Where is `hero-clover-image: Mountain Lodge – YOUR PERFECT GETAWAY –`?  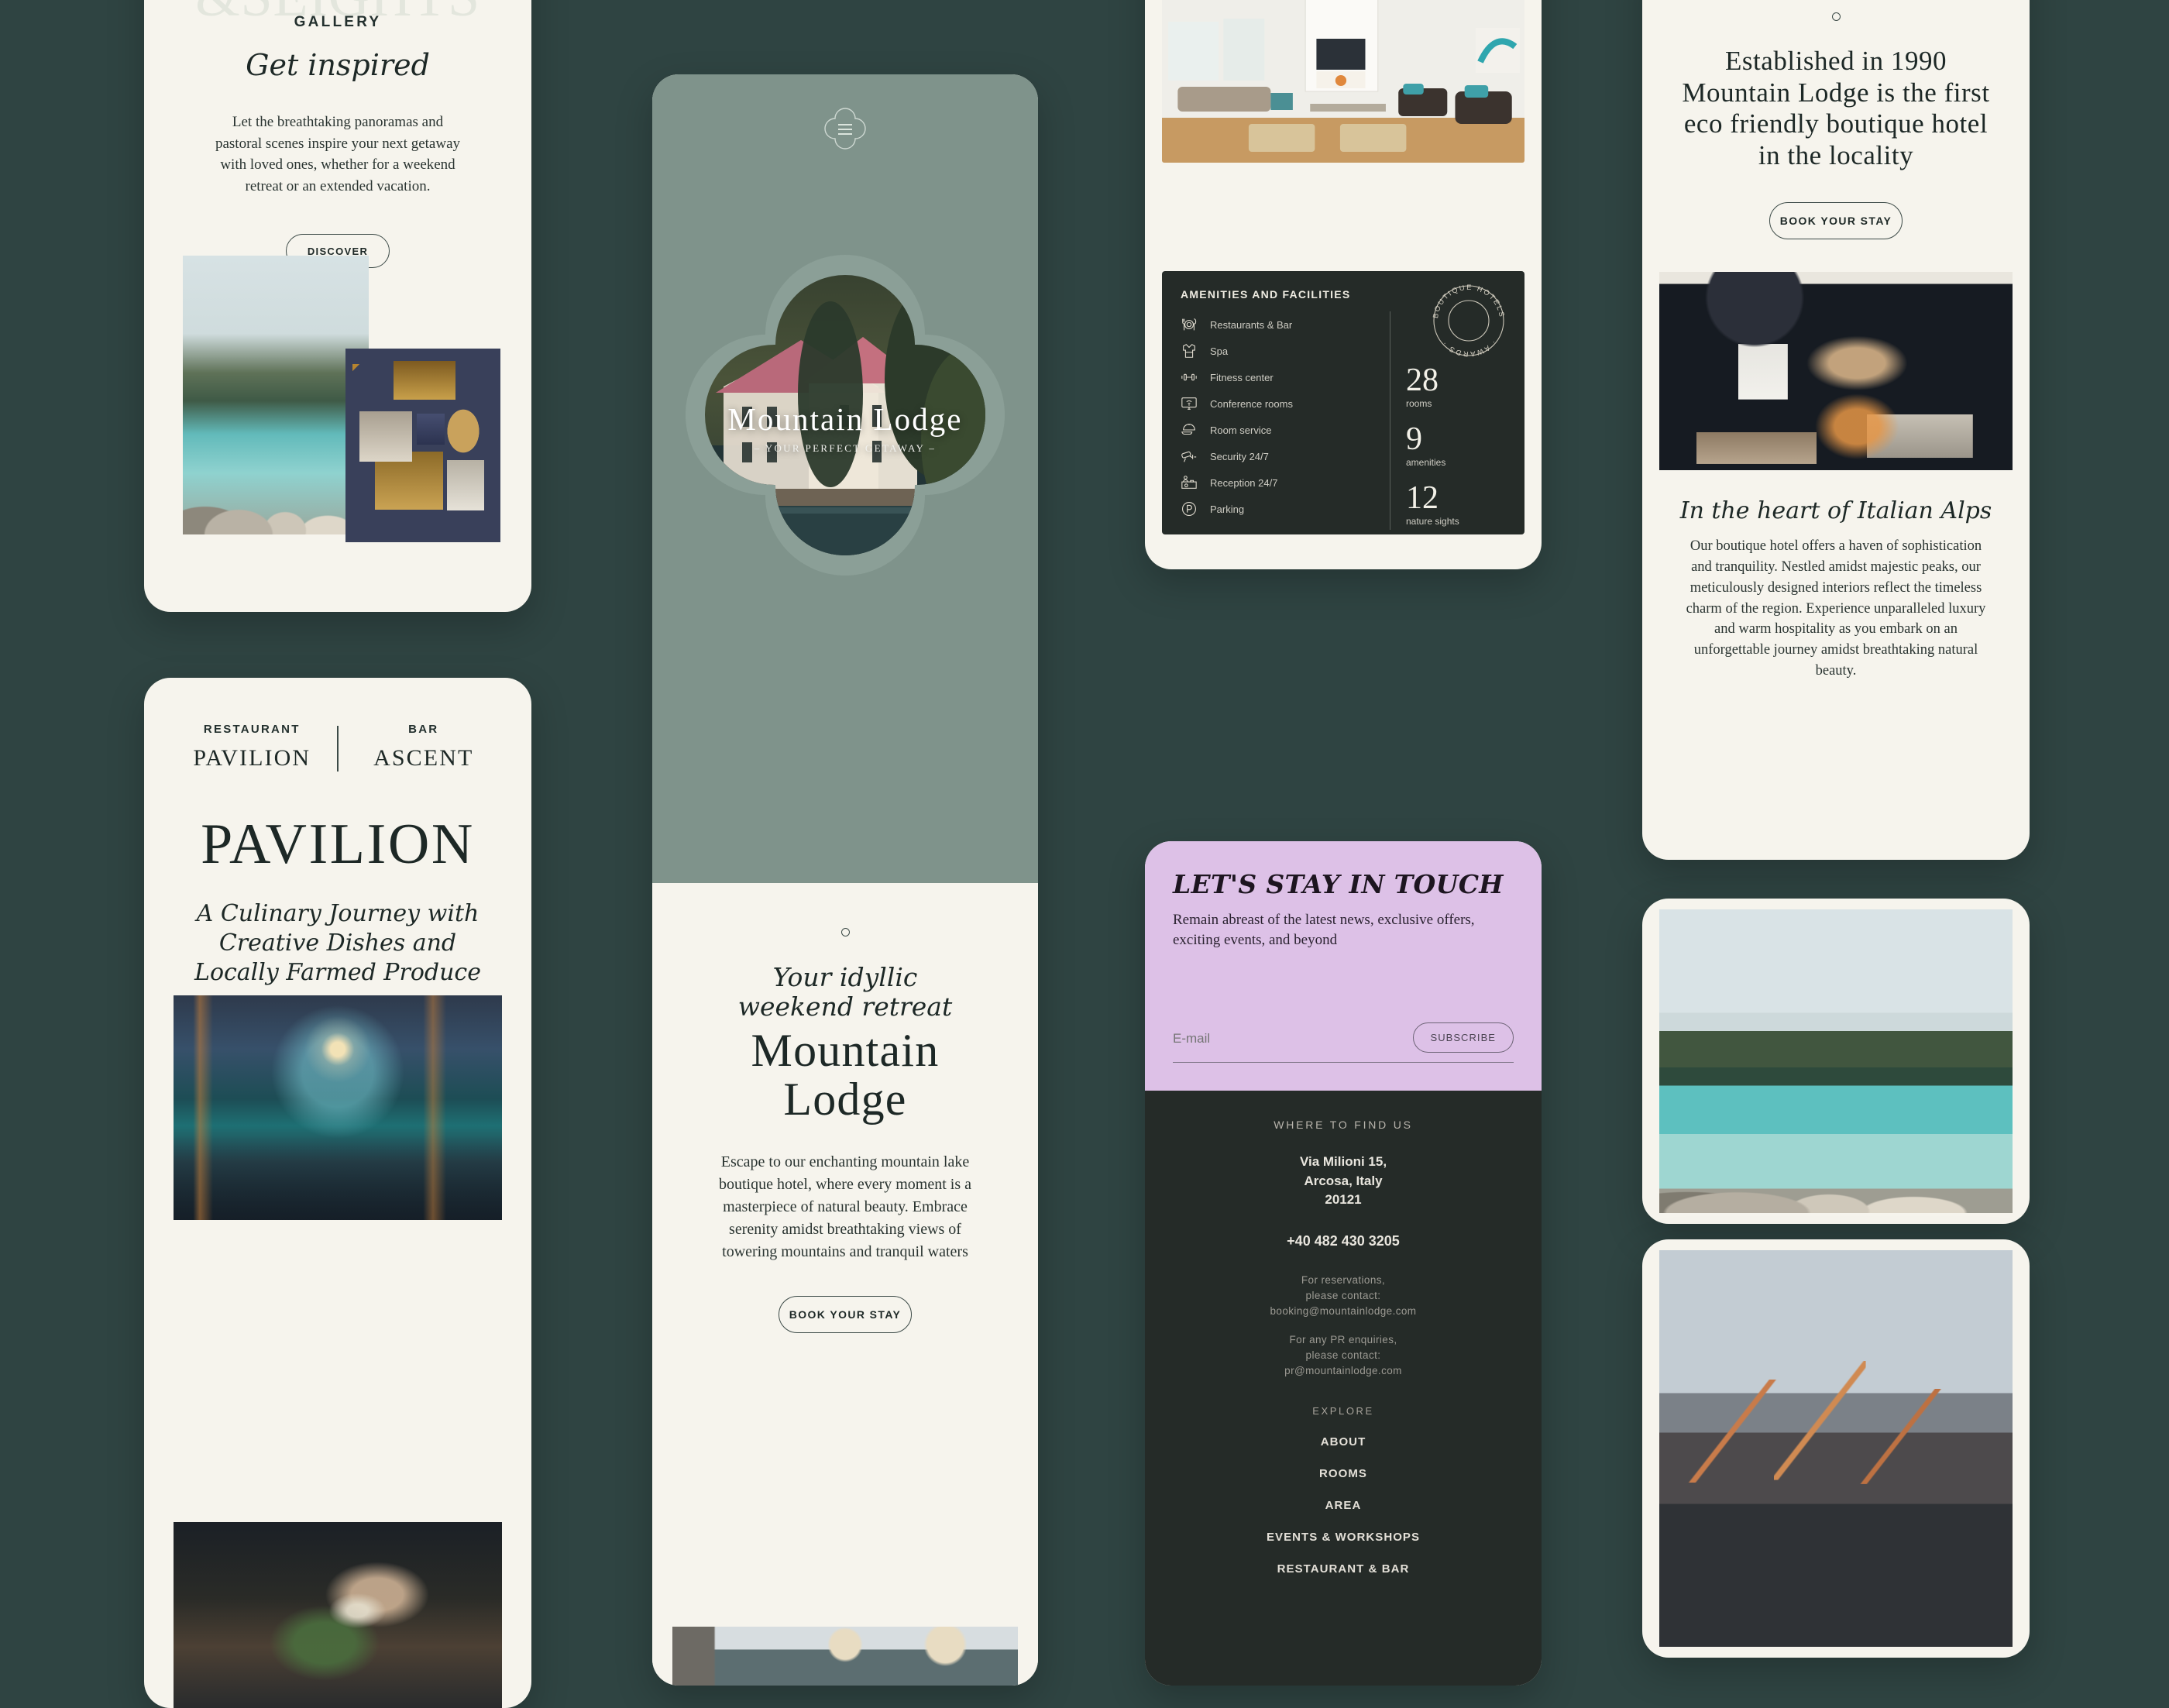
hero-clover-image: Mountain Lodge – YOUR PERFECT GETAWAY – is located at coordinates (845, 415).